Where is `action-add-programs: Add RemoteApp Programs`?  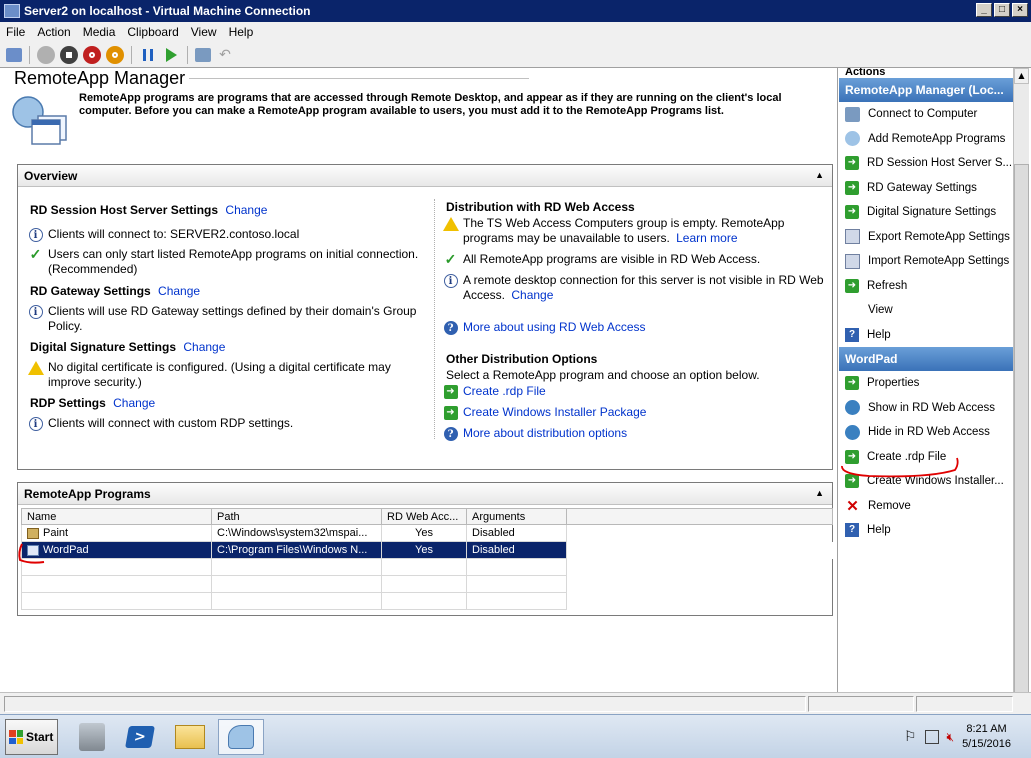 action-add-programs: Add RemoteApp Programs is located at coordinates (926, 139).